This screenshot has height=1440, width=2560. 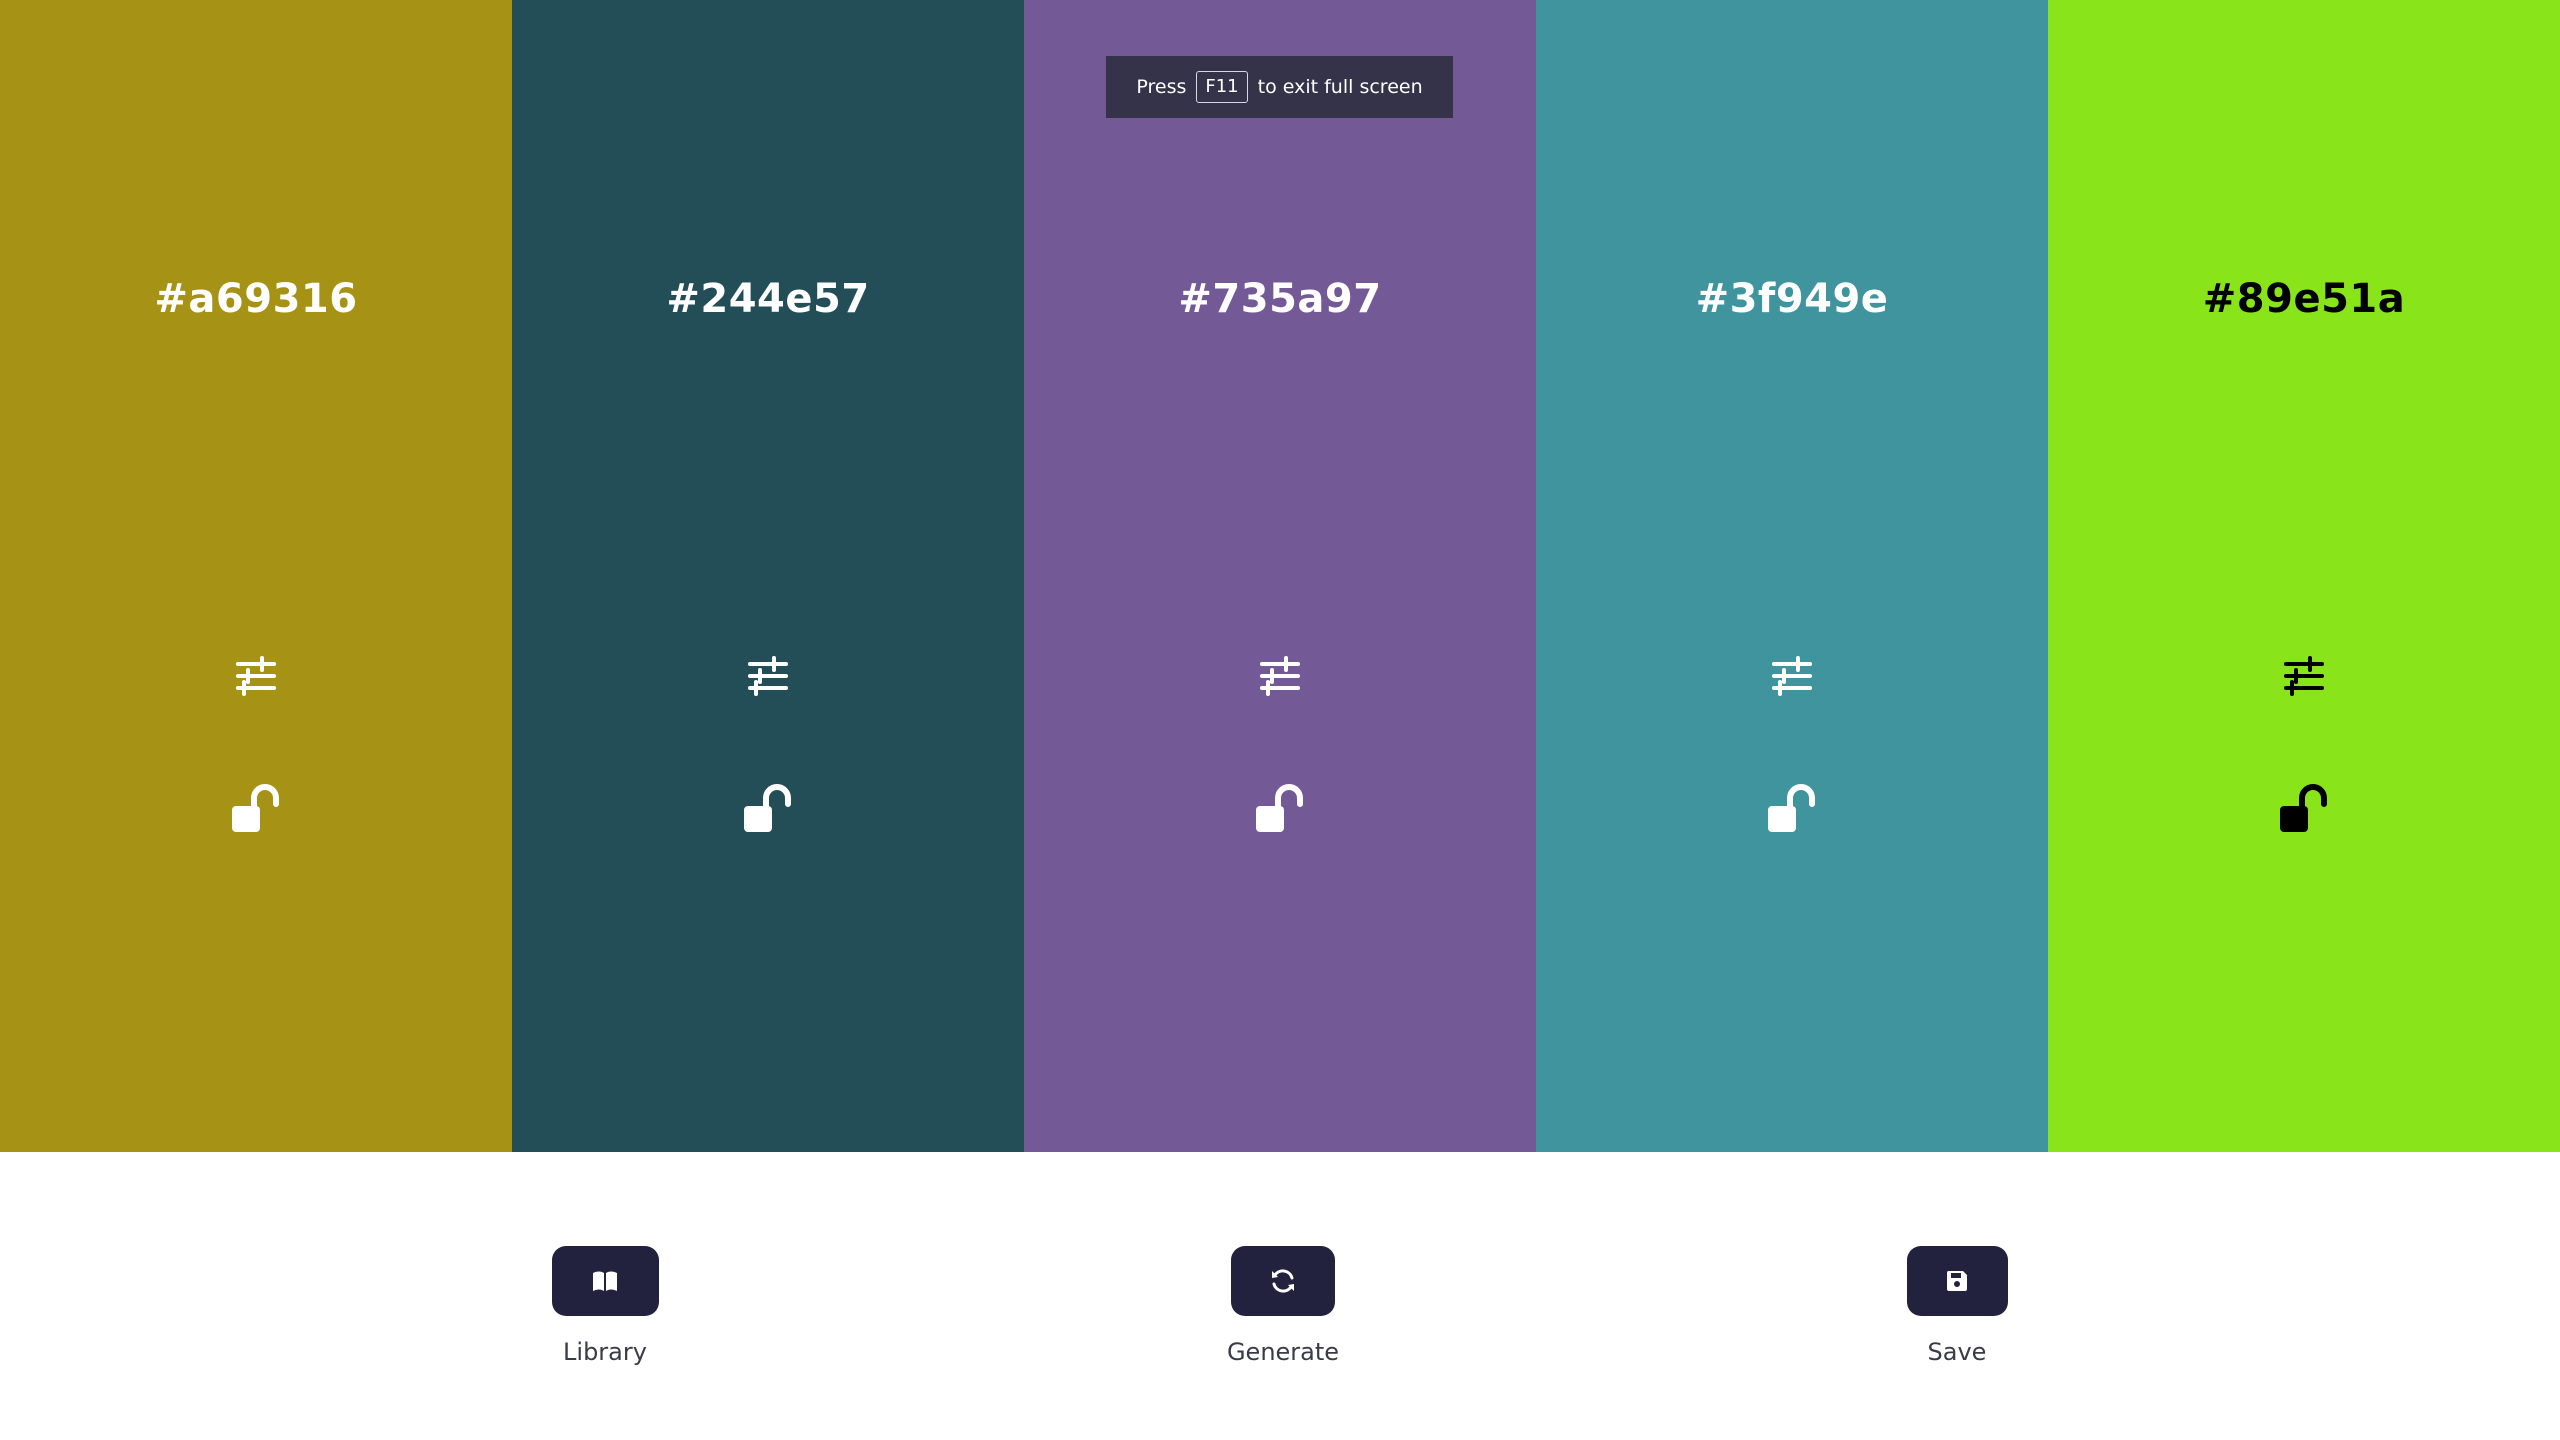 I want to click on f11-key-badge: F11, so click(x=1222, y=87).